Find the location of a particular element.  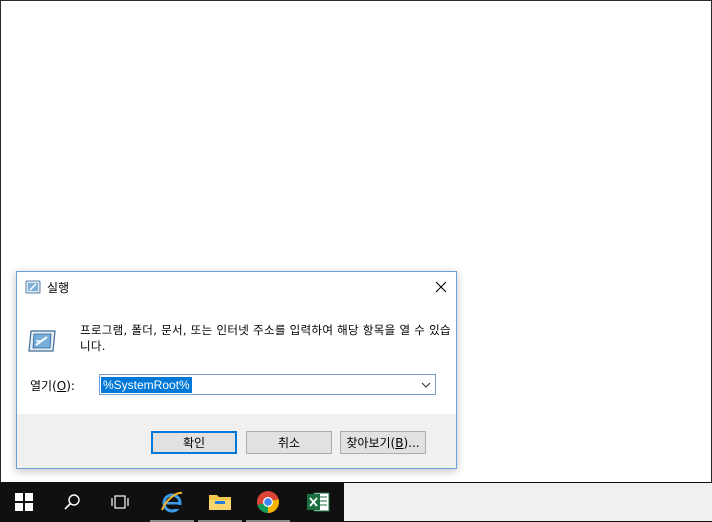

taskbar-chrome is located at coordinates (268, 502).